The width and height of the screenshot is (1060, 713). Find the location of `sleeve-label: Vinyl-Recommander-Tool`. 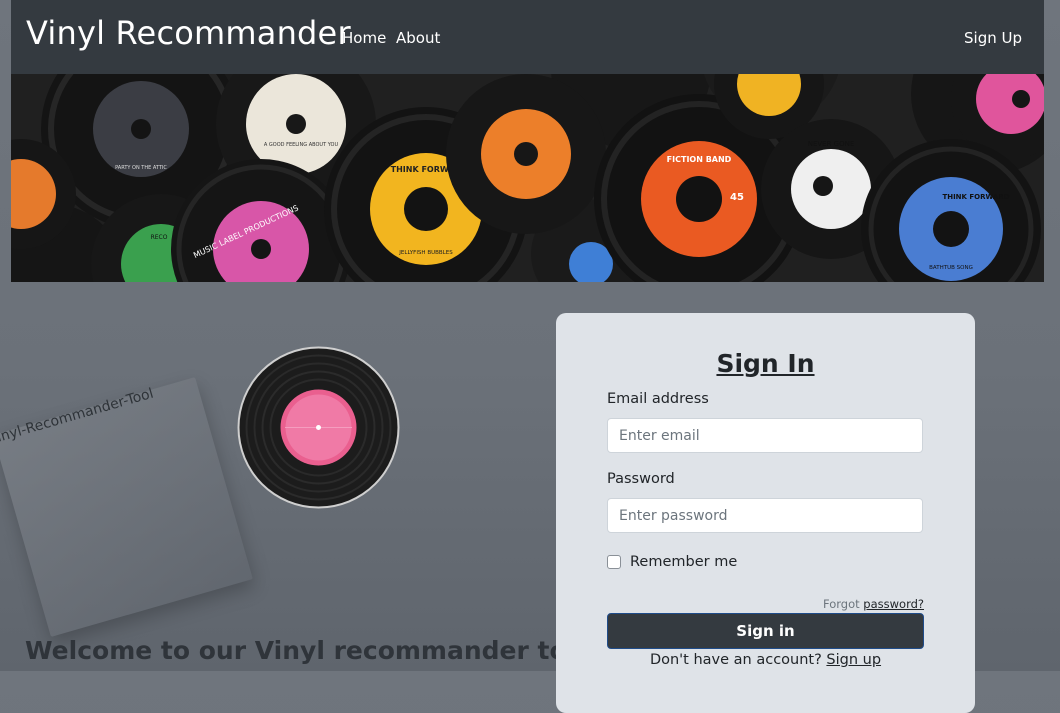

sleeve-label: Vinyl-Recommander-Tool is located at coordinates (78, 417).